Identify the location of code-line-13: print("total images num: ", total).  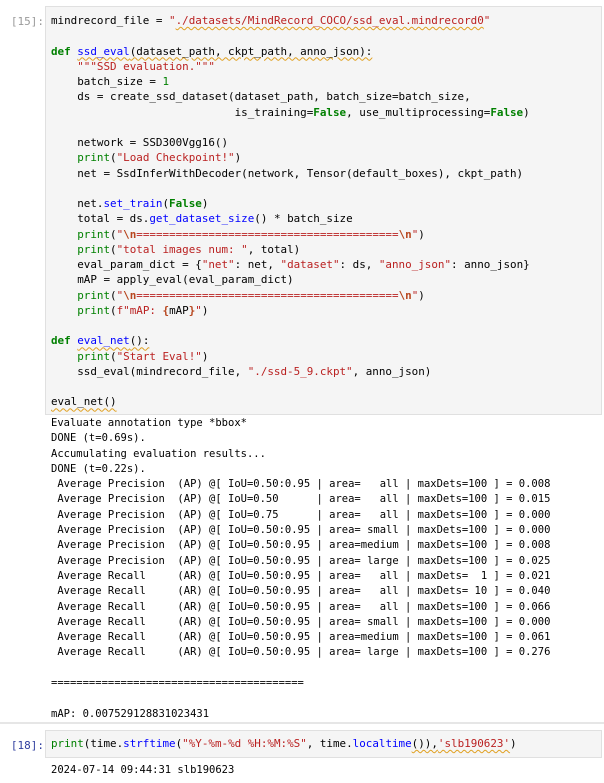
(189, 249).